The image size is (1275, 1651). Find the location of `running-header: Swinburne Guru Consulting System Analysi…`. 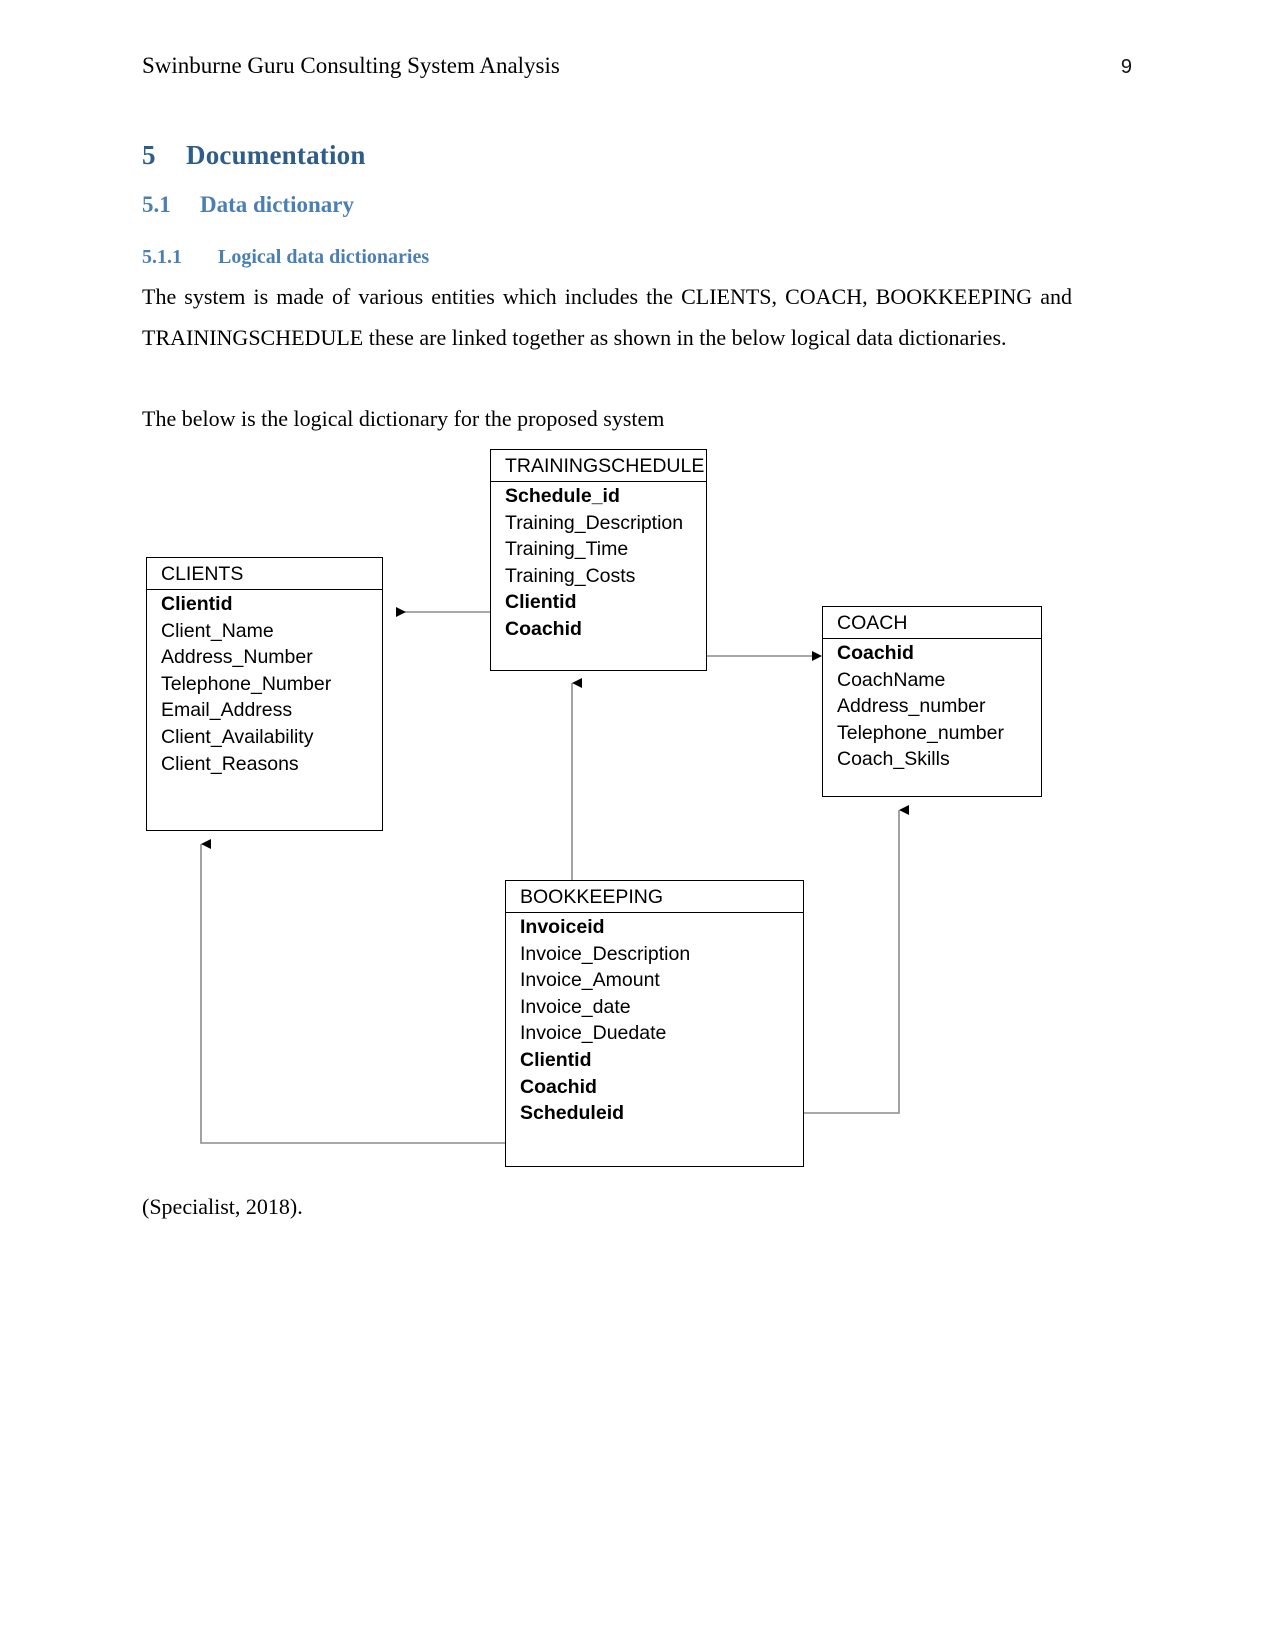

running-header: Swinburne Guru Consulting System Analysi… is located at coordinates (637, 66).